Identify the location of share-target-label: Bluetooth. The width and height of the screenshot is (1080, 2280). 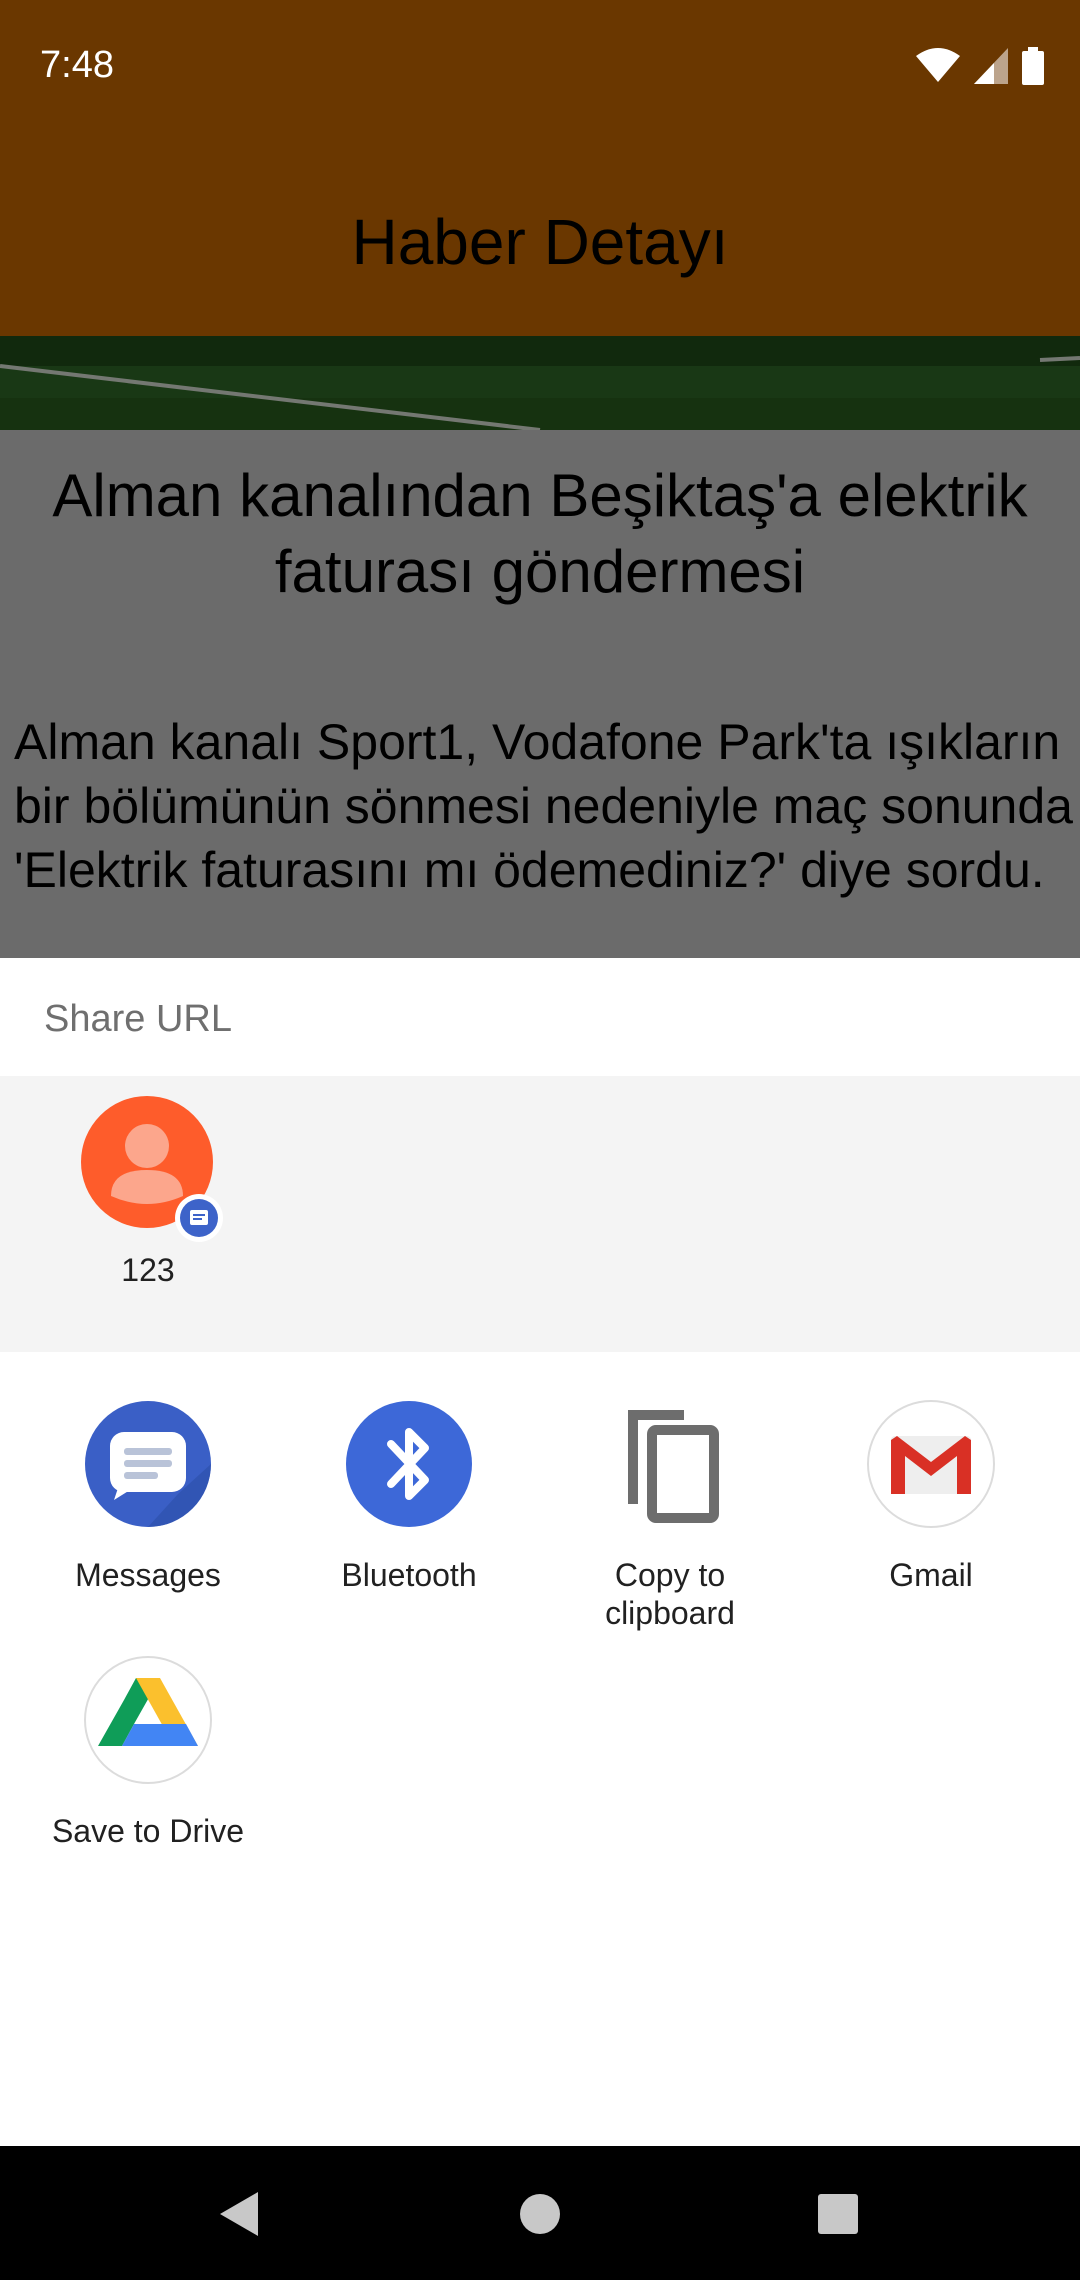
(409, 1575).